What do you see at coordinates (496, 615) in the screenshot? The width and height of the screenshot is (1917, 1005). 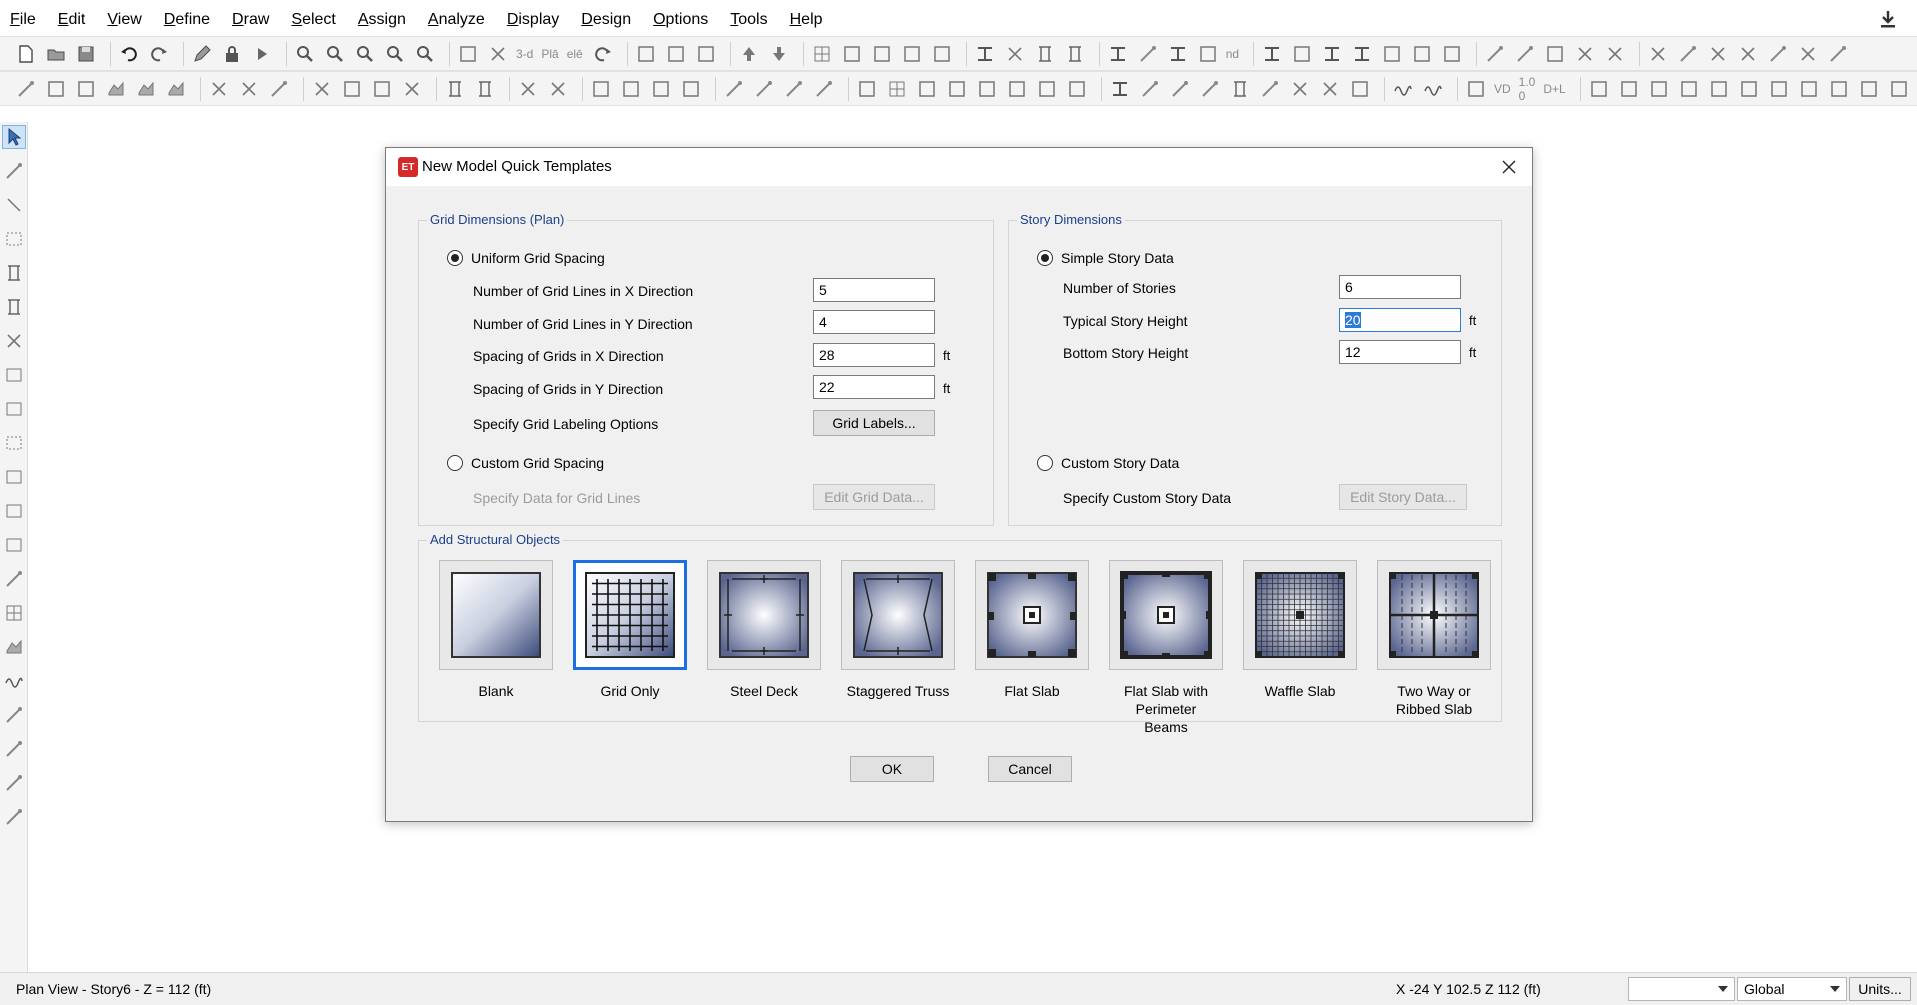 I see `blank-icon` at bounding box center [496, 615].